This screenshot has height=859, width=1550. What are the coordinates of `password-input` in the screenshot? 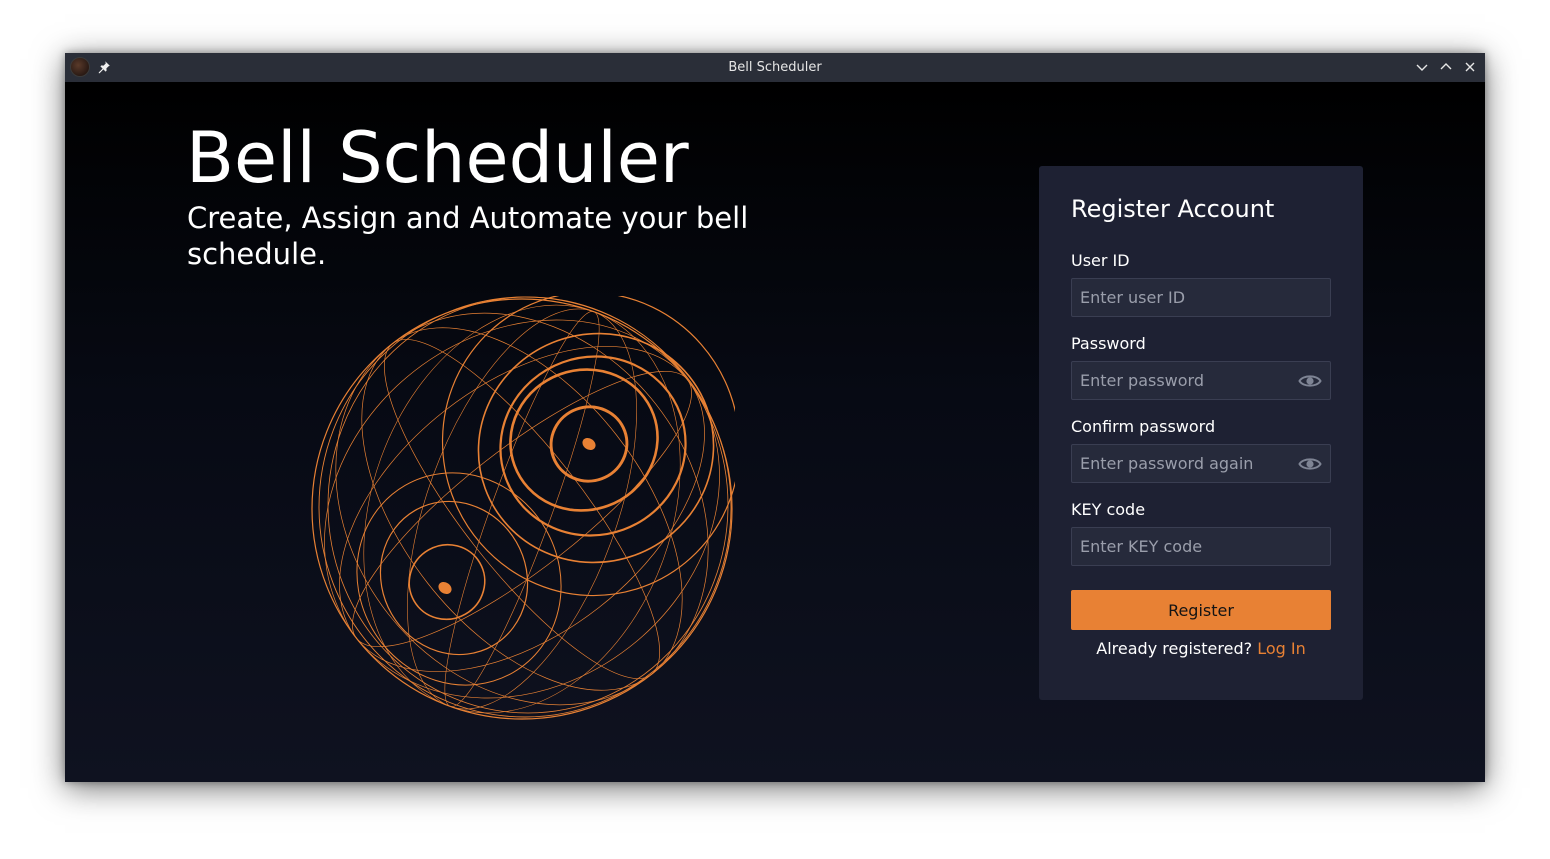 It's located at (1201, 380).